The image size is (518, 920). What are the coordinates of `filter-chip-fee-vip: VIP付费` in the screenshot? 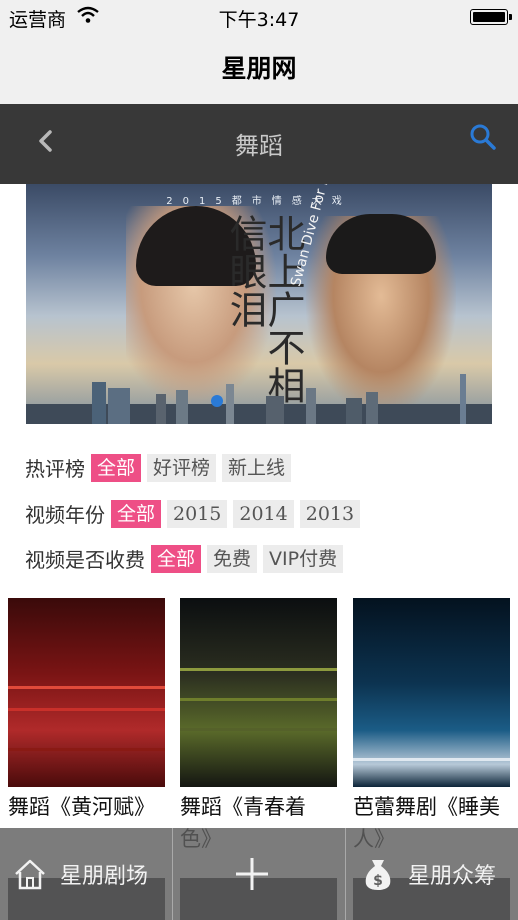 It's located at (303, 558).